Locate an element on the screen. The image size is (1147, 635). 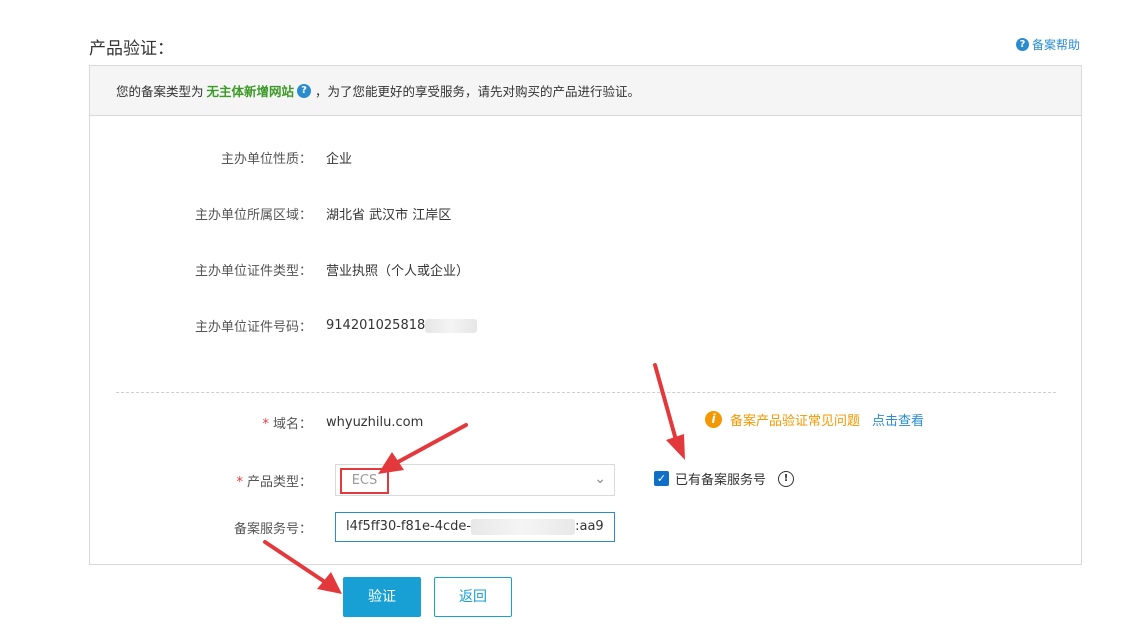
notice-prefix: 您的备案类型为 is located at coordinates (160, 91).